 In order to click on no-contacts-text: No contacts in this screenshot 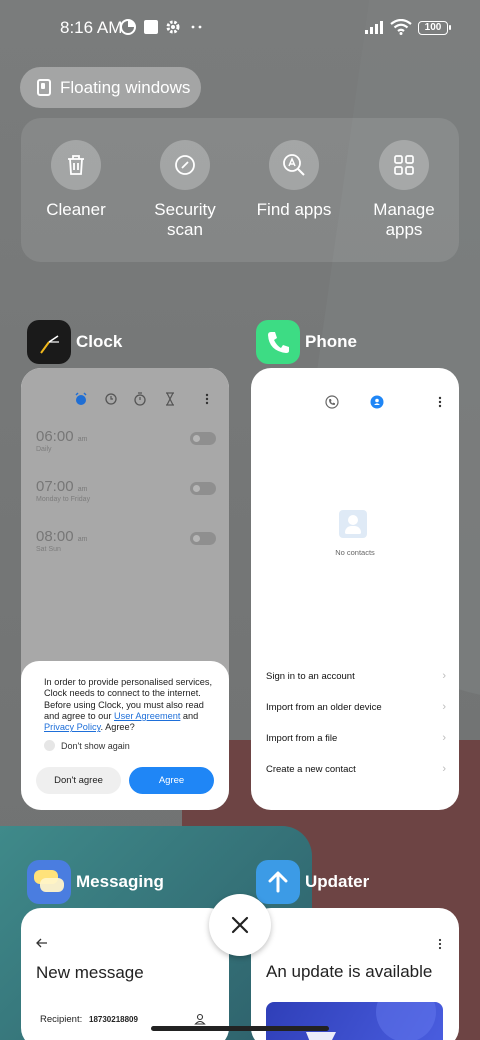, I will do `click(355, 552)`.